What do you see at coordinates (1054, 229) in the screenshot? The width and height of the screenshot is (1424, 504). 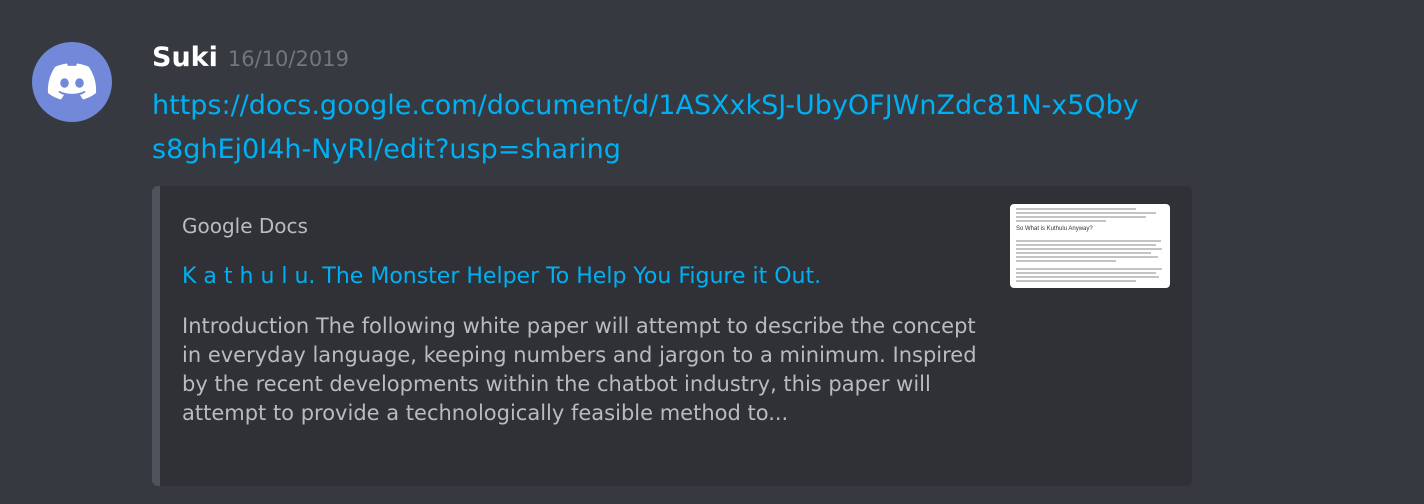 I see `thumbnail-heading: So What is Kuthulu Anyway?` at bounding box center [1054, 229].